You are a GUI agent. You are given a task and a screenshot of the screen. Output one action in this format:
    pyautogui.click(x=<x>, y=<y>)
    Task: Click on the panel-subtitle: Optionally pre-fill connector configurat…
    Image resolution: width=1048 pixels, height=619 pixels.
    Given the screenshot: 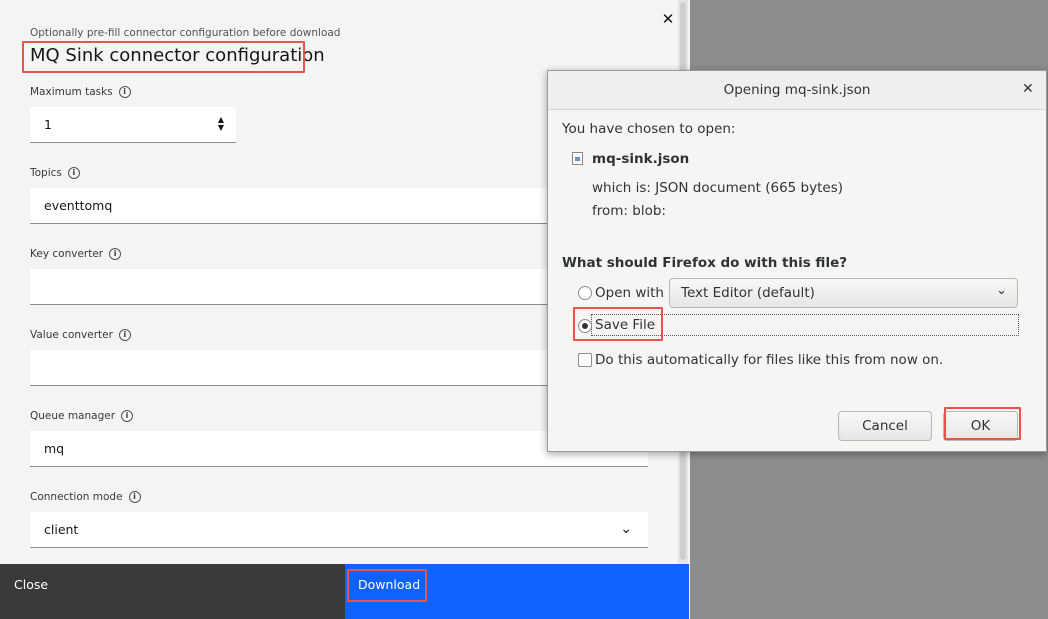 What is the action you would take?
    pyautogui.click(x=185, y=33)
    